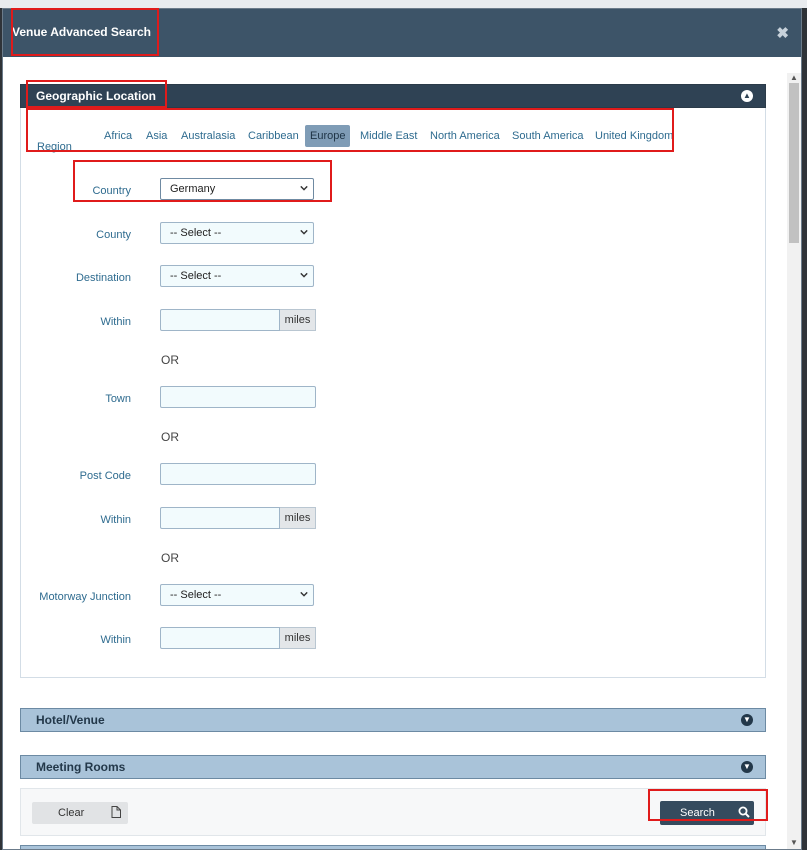 The image size is (807, 850). I want to click on town-label: Town, so click(118, 399).